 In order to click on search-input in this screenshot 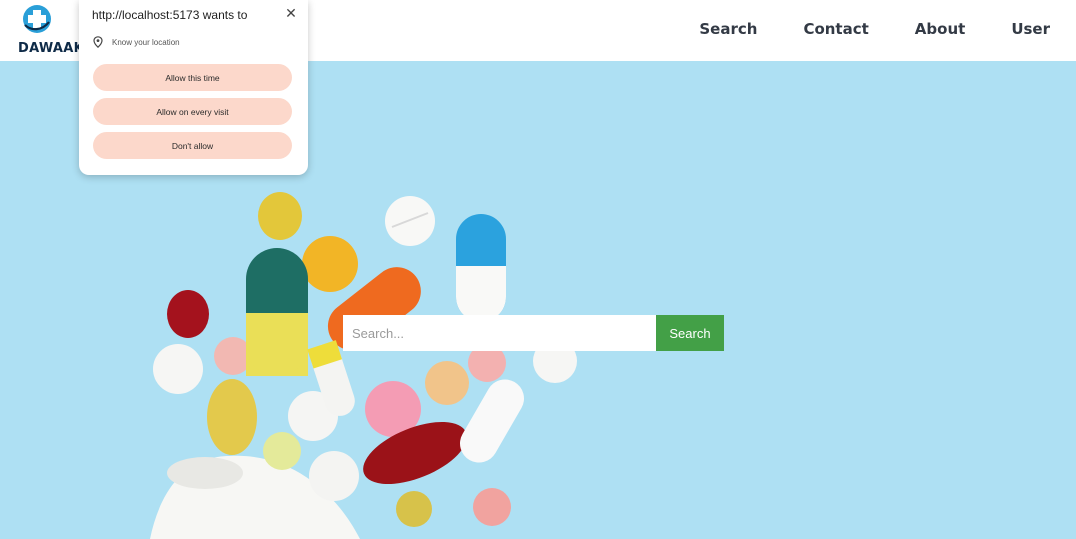, I will do `click(499, 333)`.